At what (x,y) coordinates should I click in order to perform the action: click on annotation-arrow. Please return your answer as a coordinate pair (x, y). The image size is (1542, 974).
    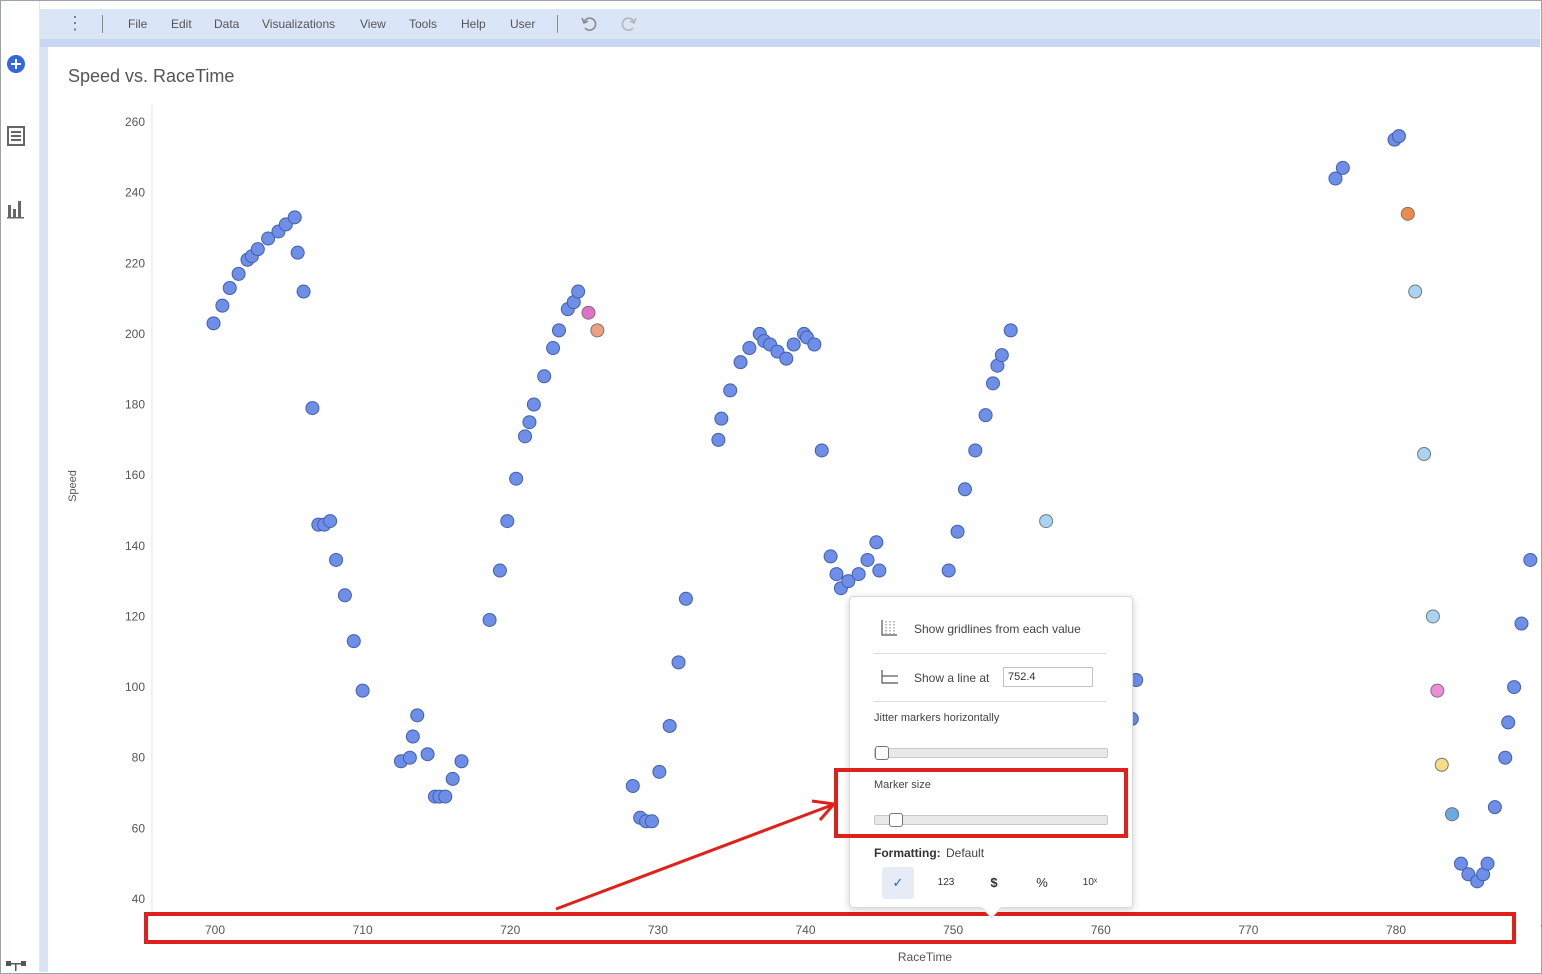
    Looking at the image, I should click on (696, 855).